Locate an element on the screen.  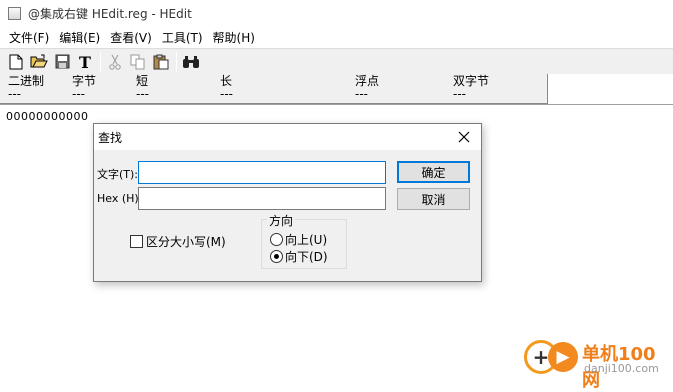
watermark-logo: + ▶ 单机100网 danji100.com is located at coordinates (596, 362).